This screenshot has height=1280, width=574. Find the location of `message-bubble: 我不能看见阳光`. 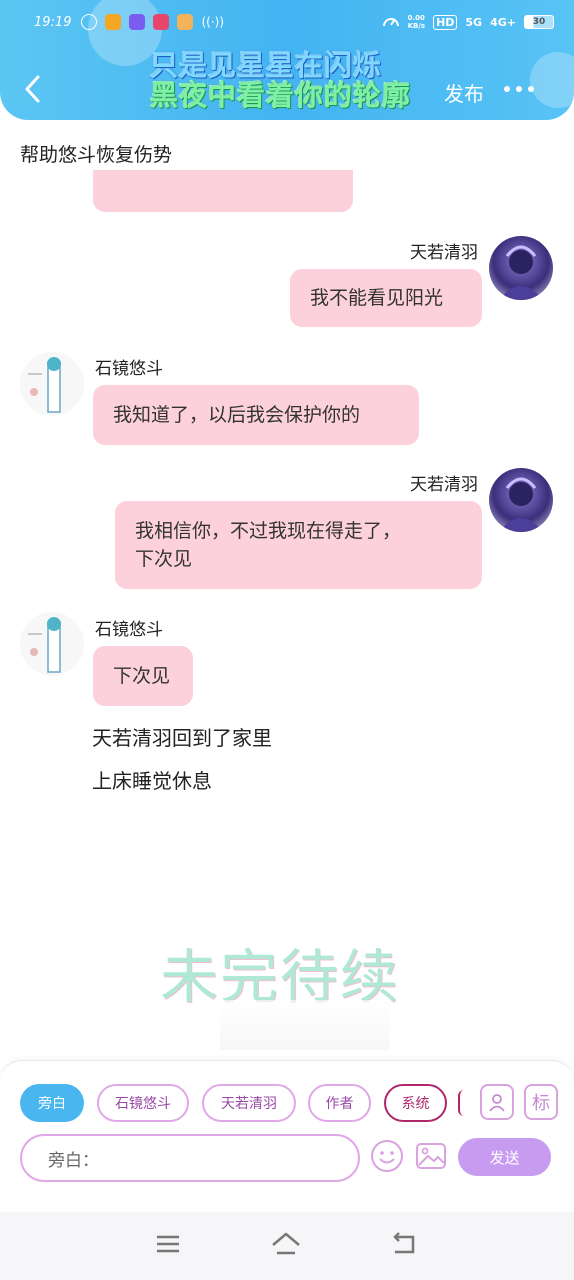

message-bubble: 我不能看见阳光 is located at coordinates (386, 298).